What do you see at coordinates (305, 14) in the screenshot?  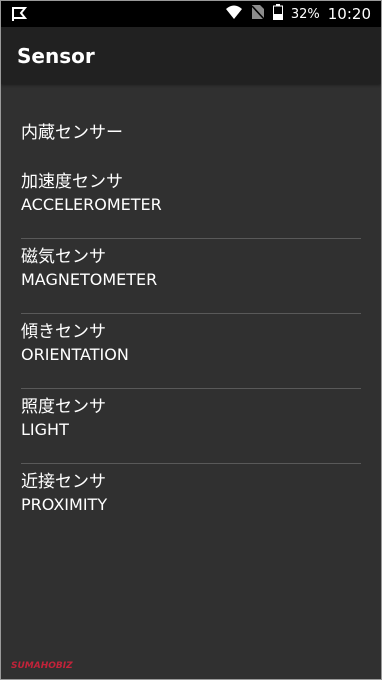 I see `battery-percent: 32%` at bounding box center [305, 14].